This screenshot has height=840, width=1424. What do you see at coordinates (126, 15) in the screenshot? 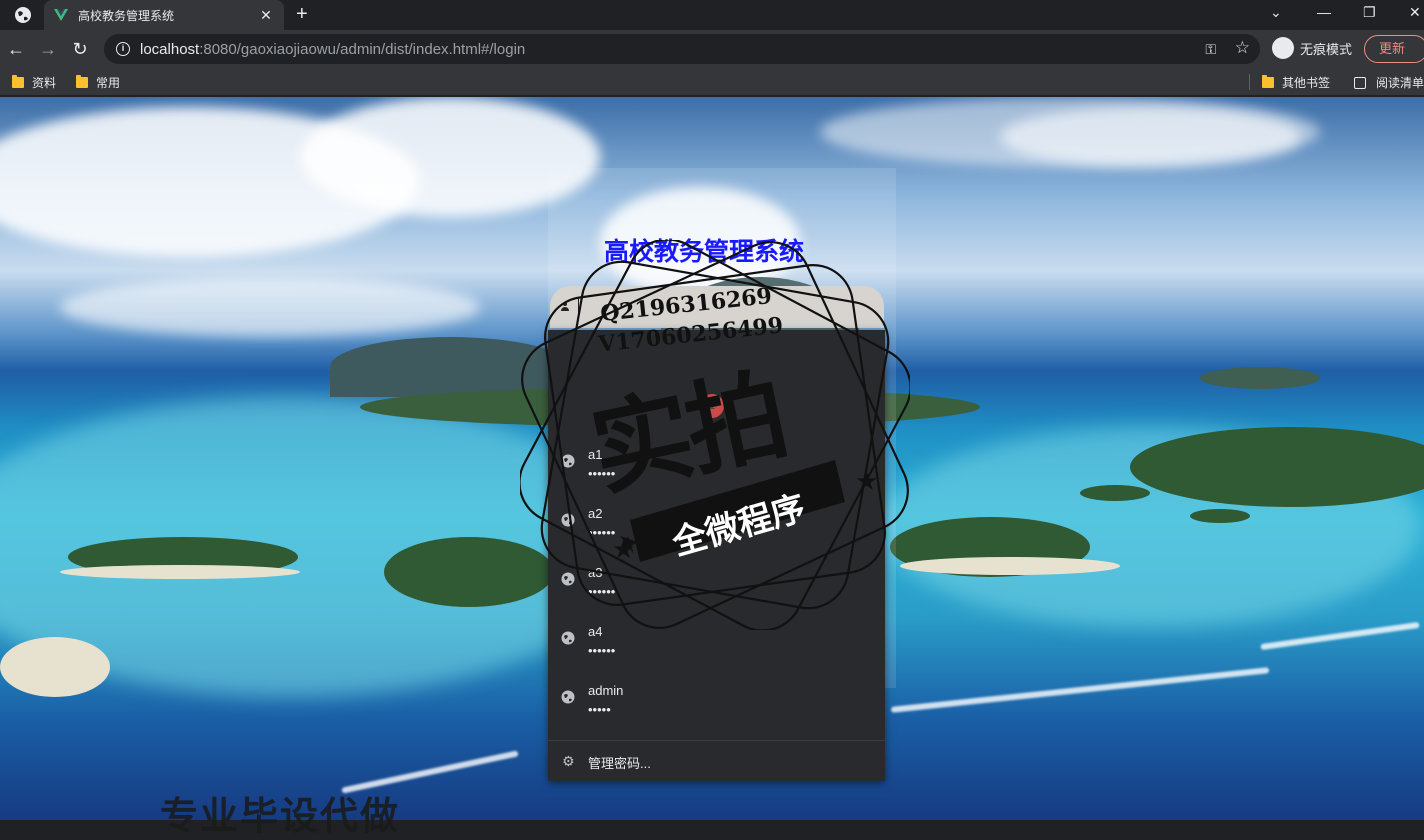
I see `tab-title: 高校教务管理系统` at bounding box center [126, 15].